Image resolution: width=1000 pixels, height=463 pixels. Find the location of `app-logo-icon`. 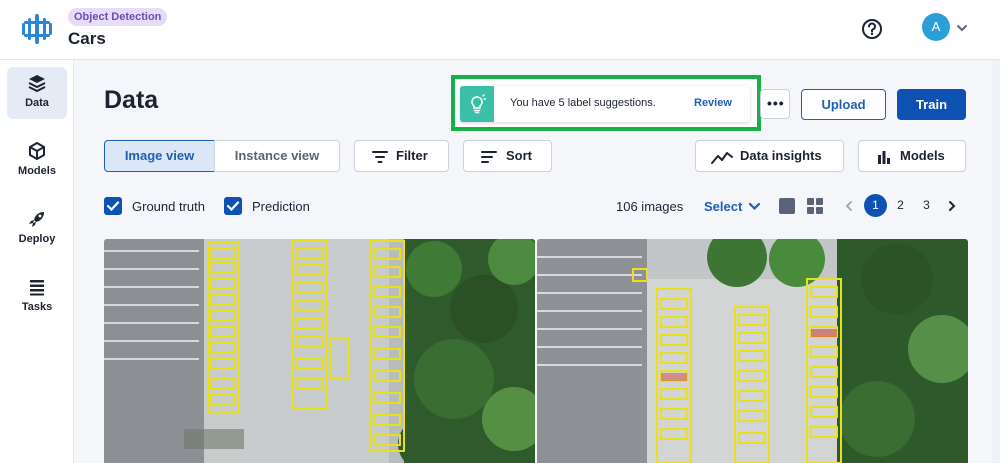

app-logo-icon is located at coordinates (37, 29).